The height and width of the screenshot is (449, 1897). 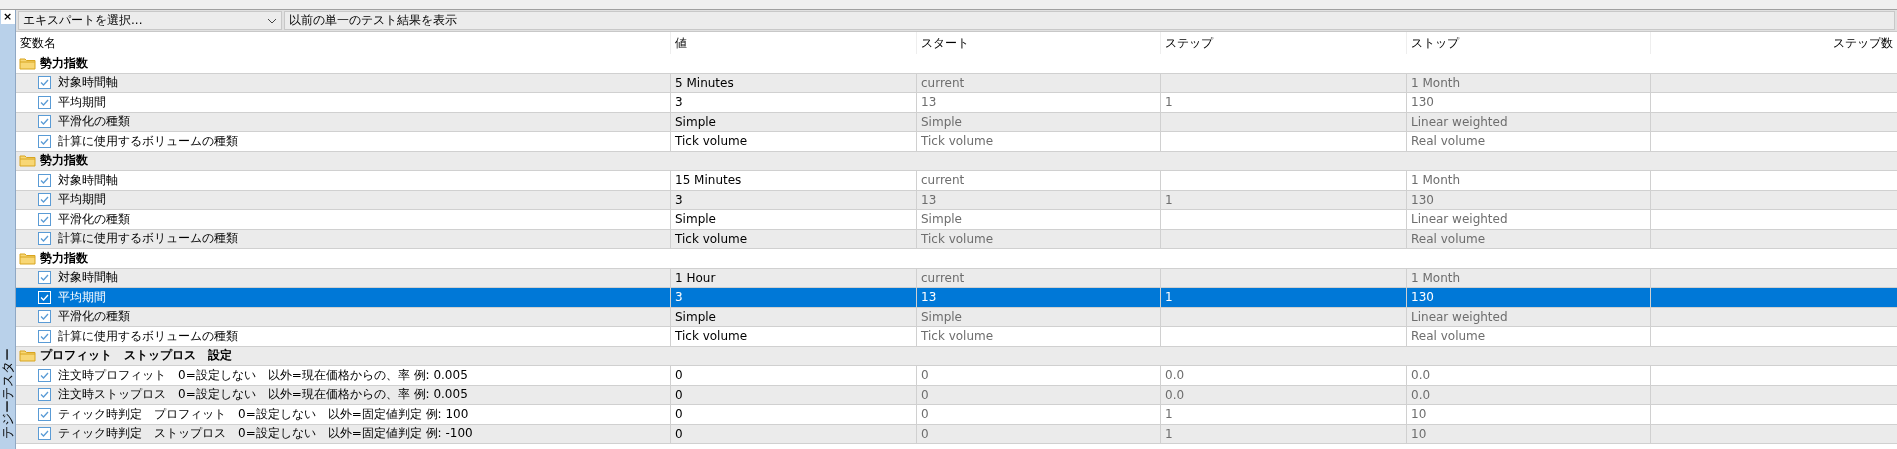 I want to click on start-cell: Tick volume, so click(x=1038, y=142).